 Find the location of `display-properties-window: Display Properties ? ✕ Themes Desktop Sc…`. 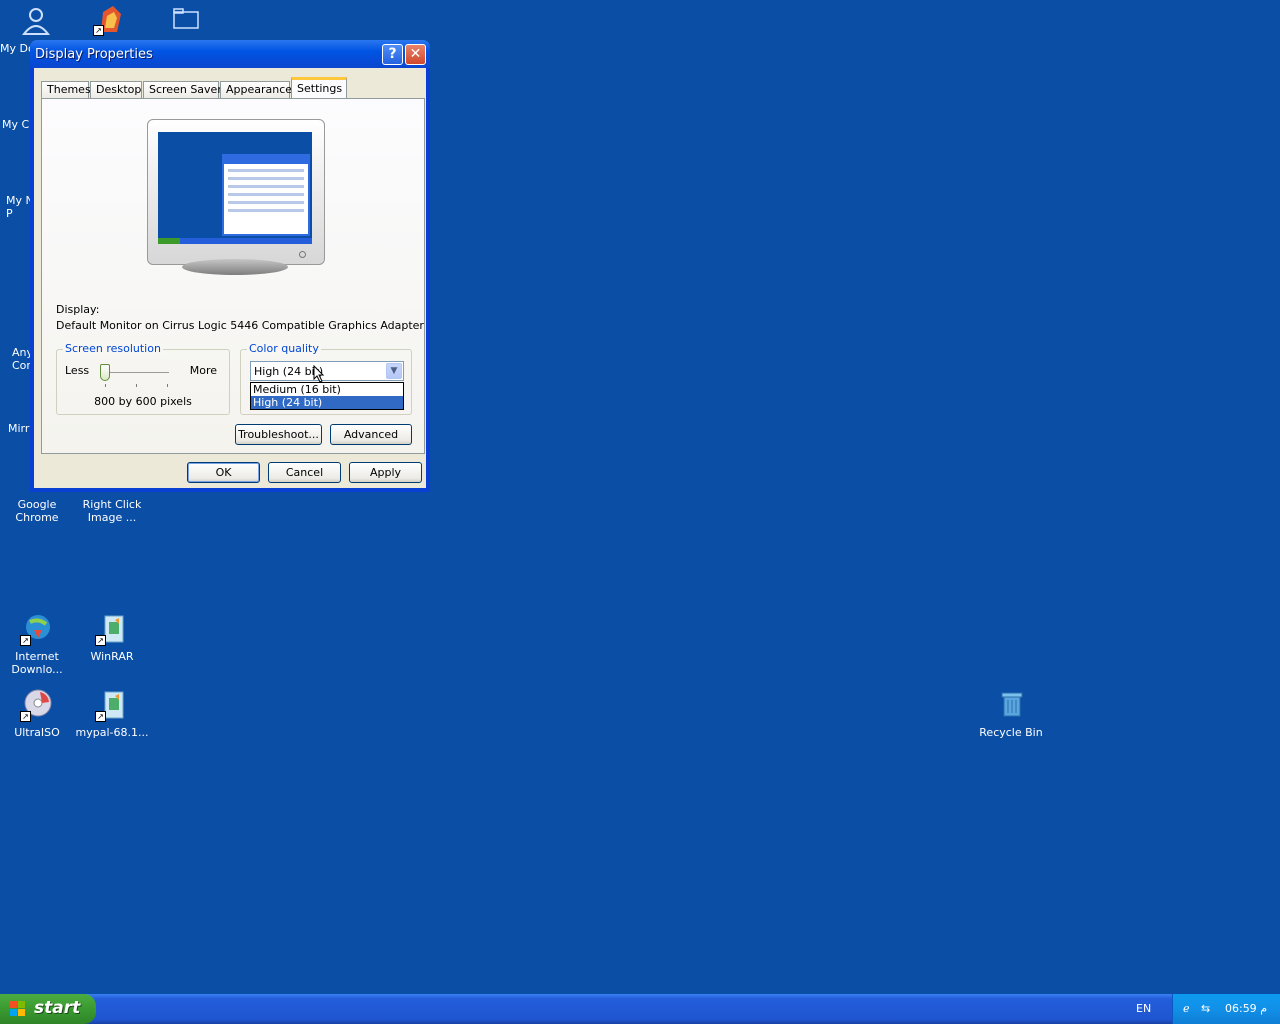

display-properties-window: Display Properties ? ✕ Themes Desktop Sc… is located at coordinates (230, 266).